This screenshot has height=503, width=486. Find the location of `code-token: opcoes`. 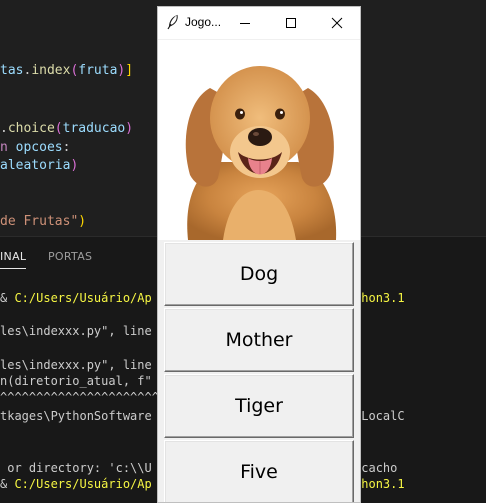

code-token: opcoes is located at coordinates (39, 147).